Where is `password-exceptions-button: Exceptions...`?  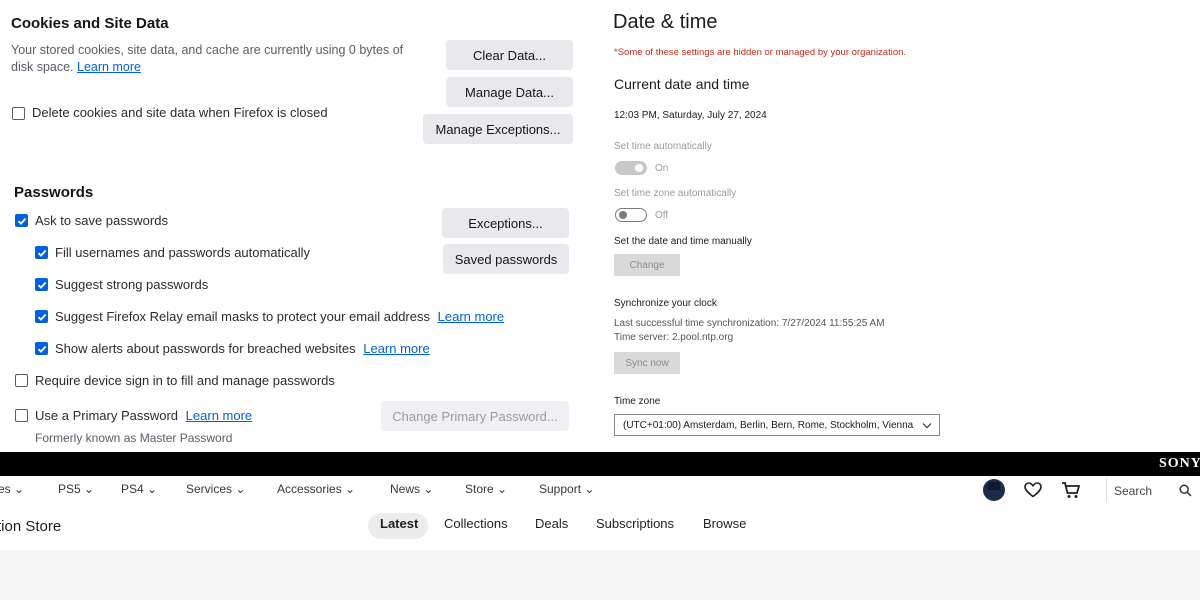 password-exceptions-button: Exceptions... is located at coordinates (505, 223).